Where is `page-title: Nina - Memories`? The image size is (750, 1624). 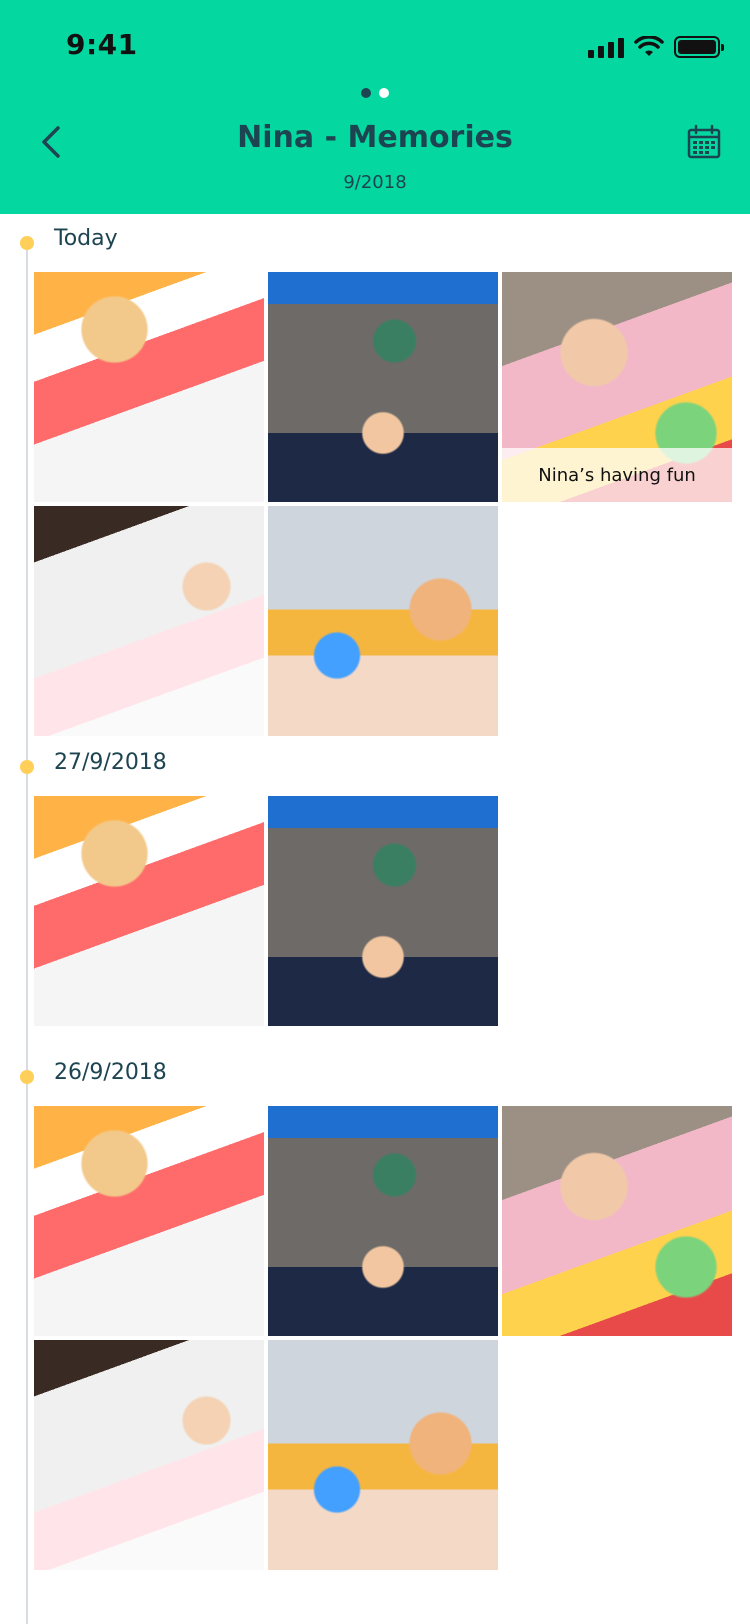
page-title: Nina - Memories is located at coordinates (375, 137).